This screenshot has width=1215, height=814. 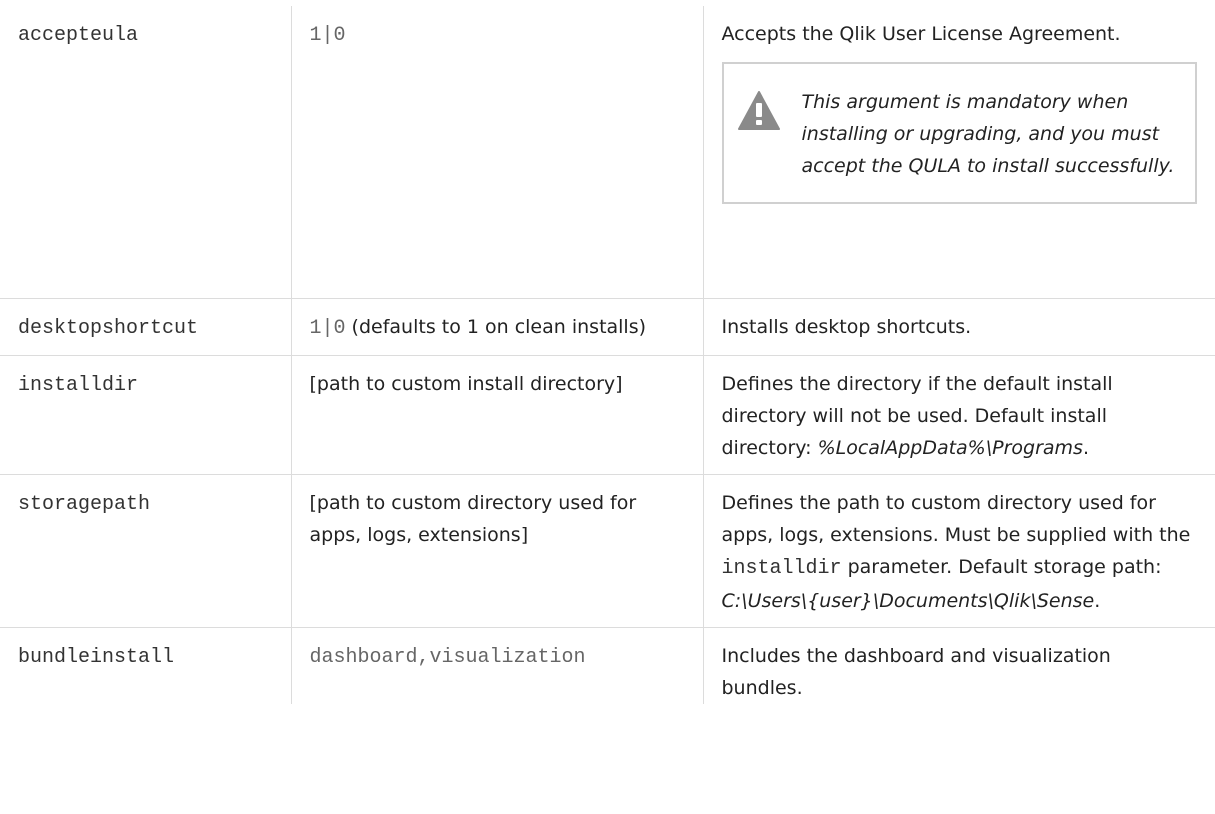 I want to click on parameter-description-mid: parameter. Default storage path:, so click(x=1001, y=567).